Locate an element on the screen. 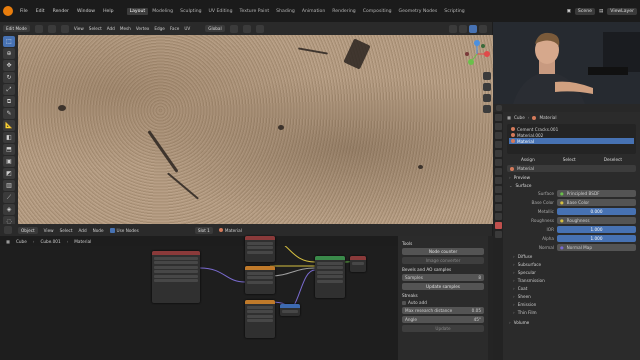 The height and width of the screenshot is (360, 640). x-axis-icon is located at coordinates (487, 54).